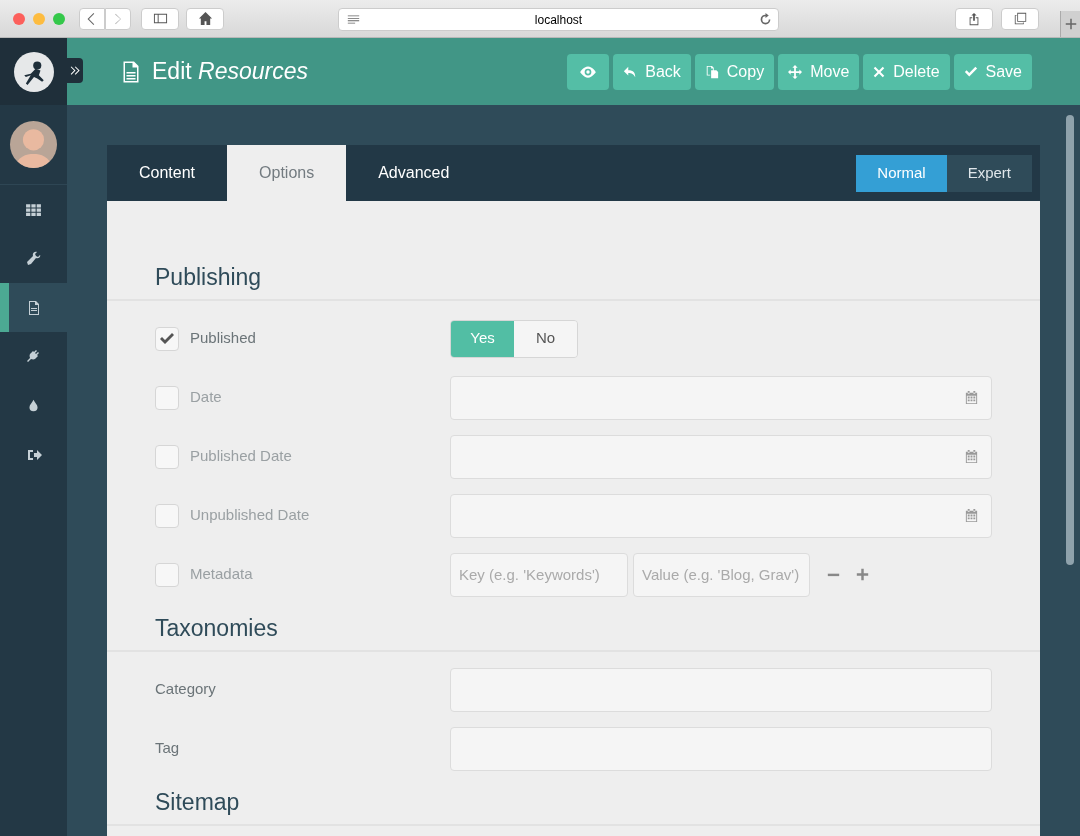 This screenshot has height=836, width=1080. What do you see at coordinates (33, 356) in the screenshot?
I see `plug-icon` at bounding box center [33, 356].